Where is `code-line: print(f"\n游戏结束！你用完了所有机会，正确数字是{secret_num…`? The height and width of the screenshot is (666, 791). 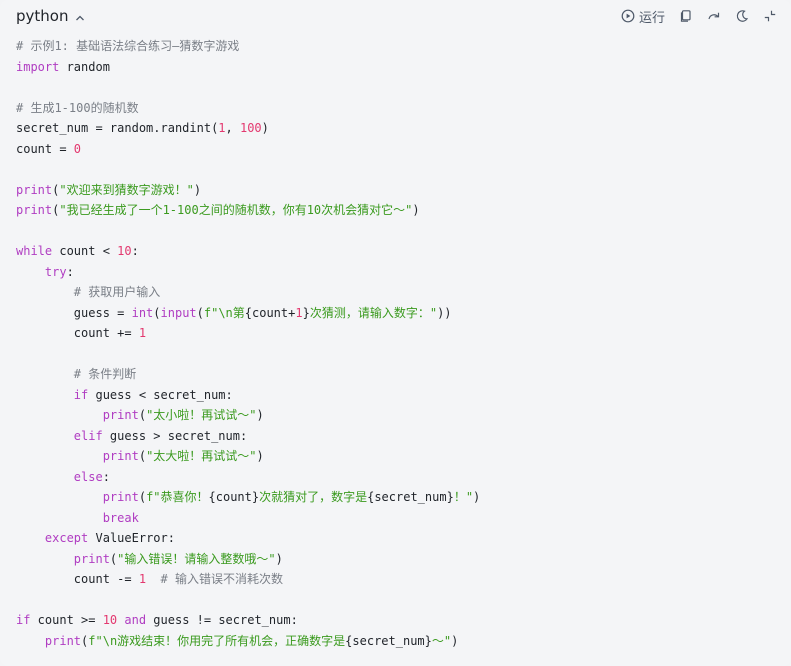 code-line: print(f"\n游戏结束！你用完了所有机会，正确数字是{secret_num… is located at coordinates (248, 641).